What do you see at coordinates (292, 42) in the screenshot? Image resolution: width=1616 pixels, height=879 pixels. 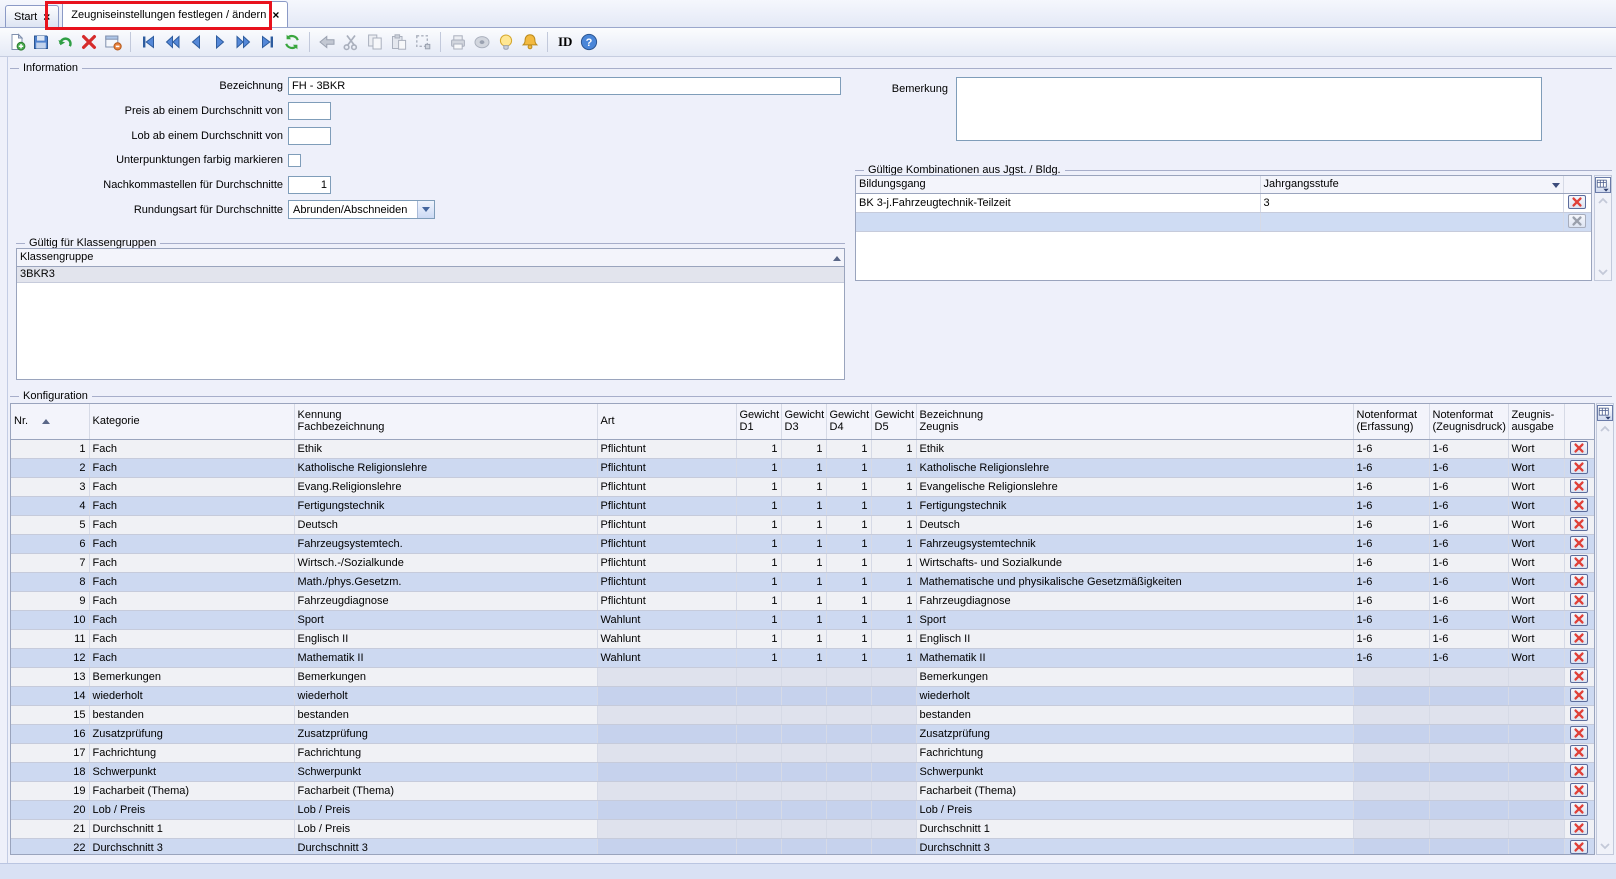 I see `refresh-icon` at bounding box center [292, 42].